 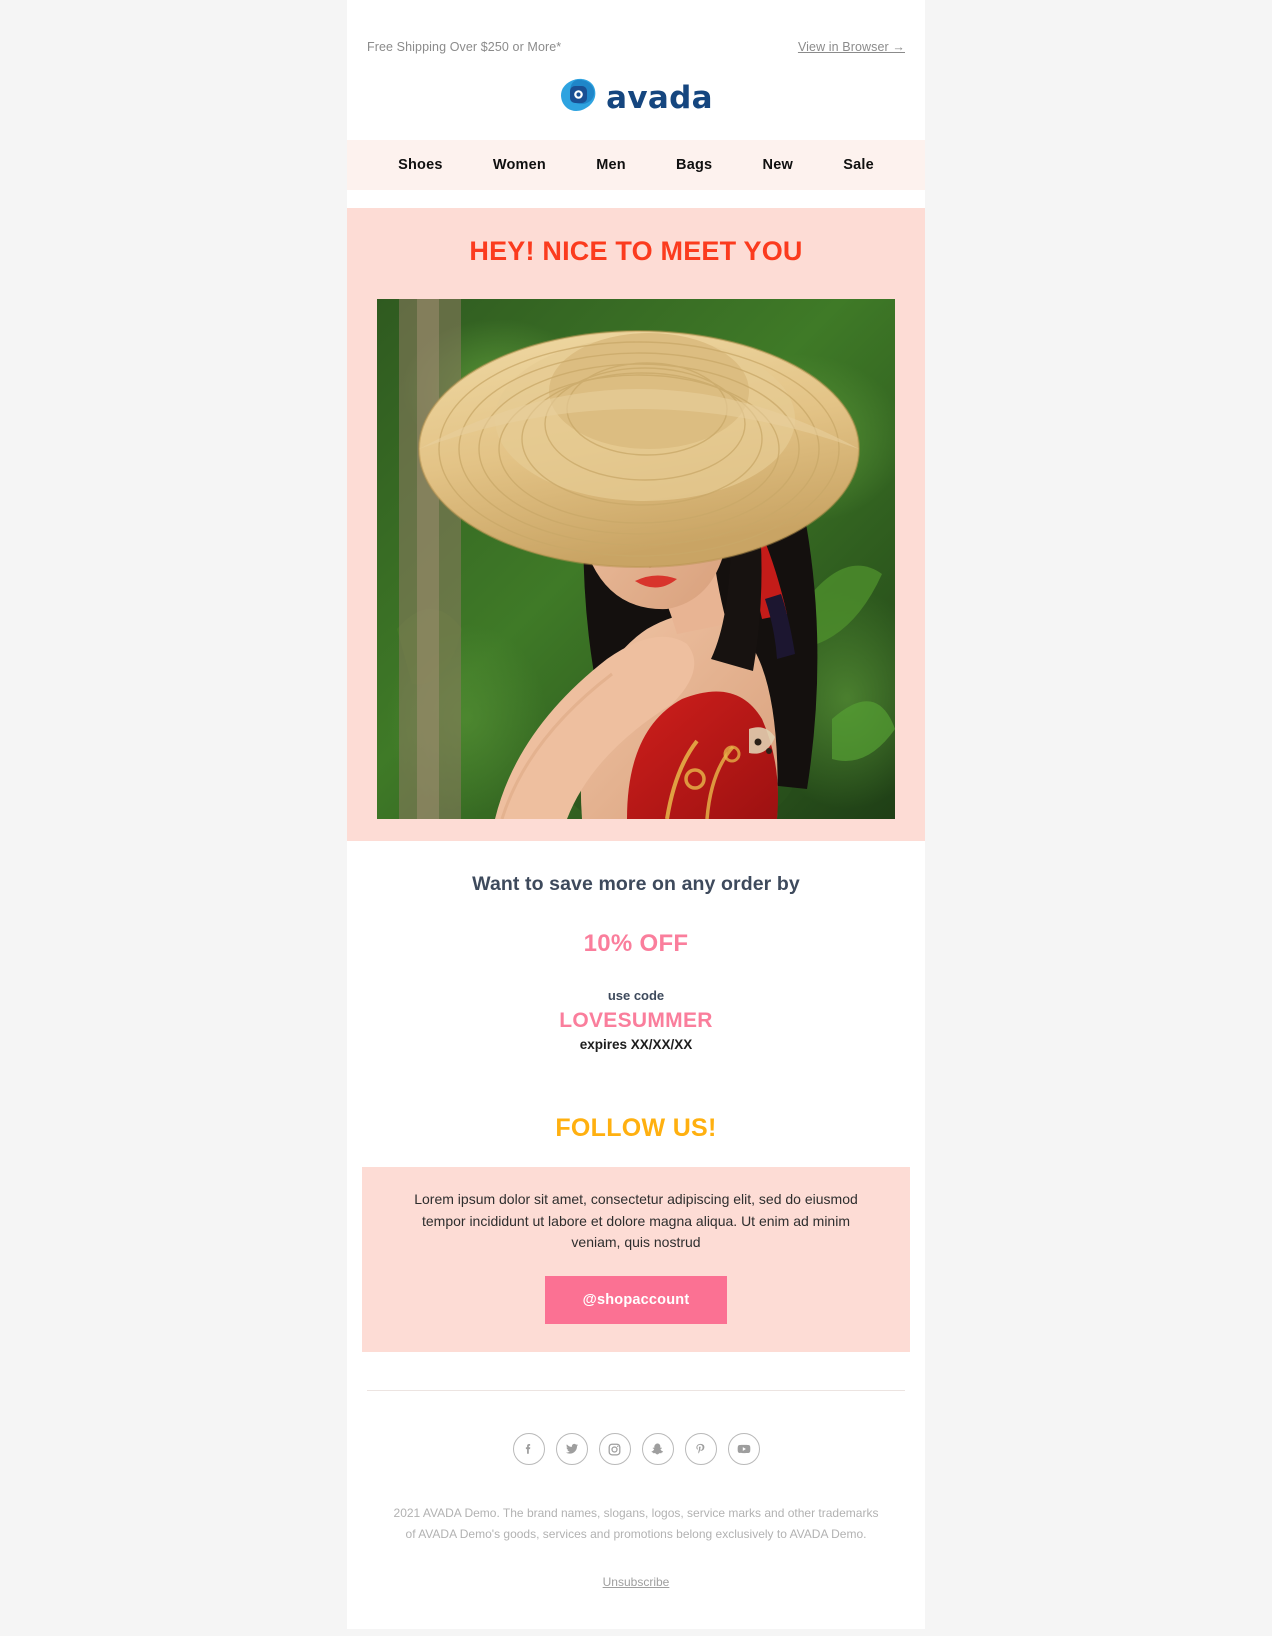 I want to click on logo-bar: avada, so click(x=636, y=102).